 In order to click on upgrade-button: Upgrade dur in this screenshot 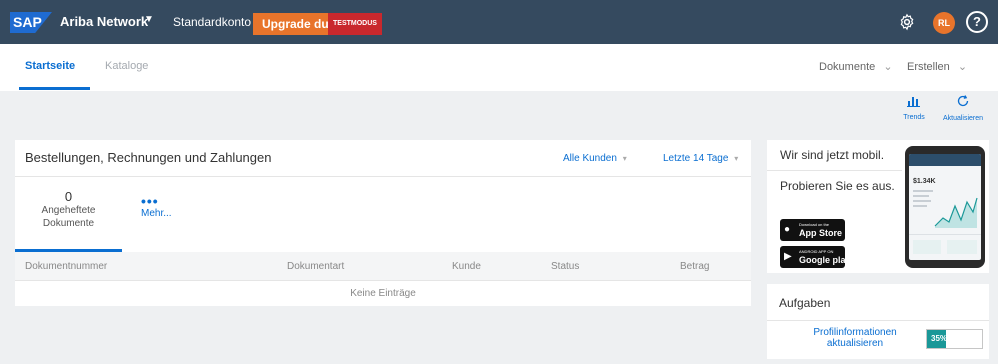, I will do `click(290, 24)`.